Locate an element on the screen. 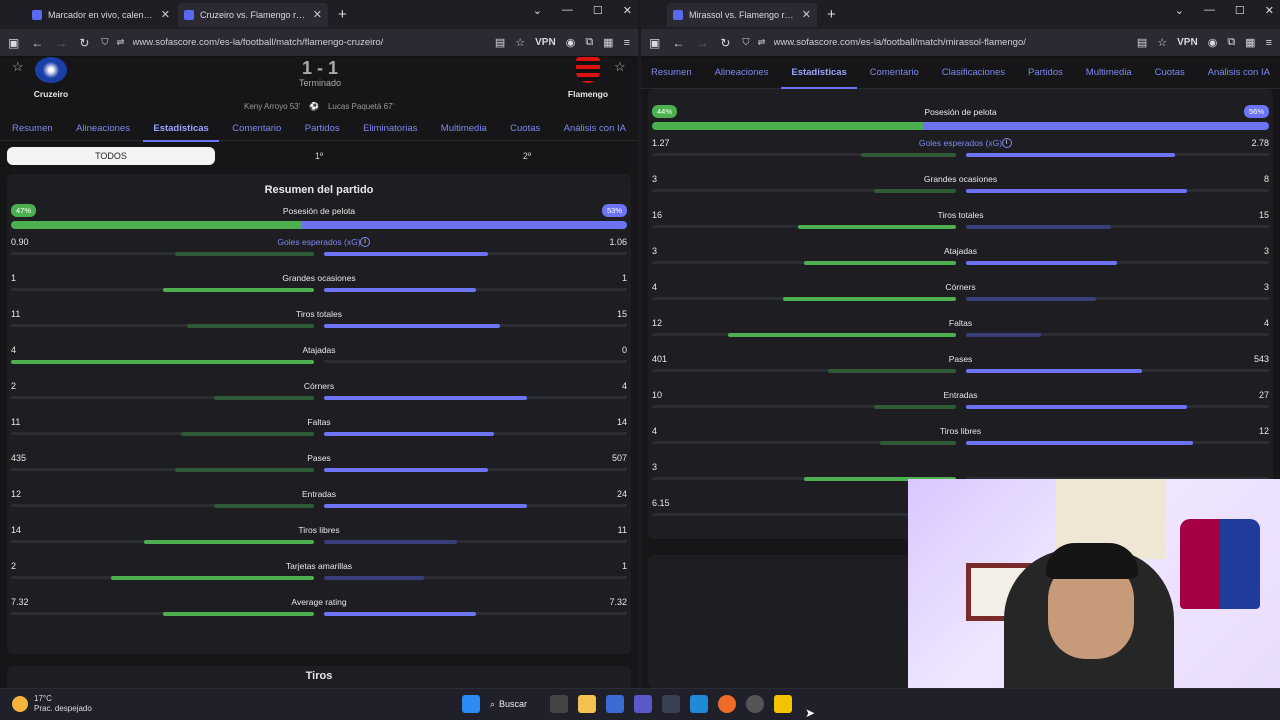  browser-tab-active: Cruzeiro vs. Flamengo resultad ✕ is located at coordinates (253, 14).